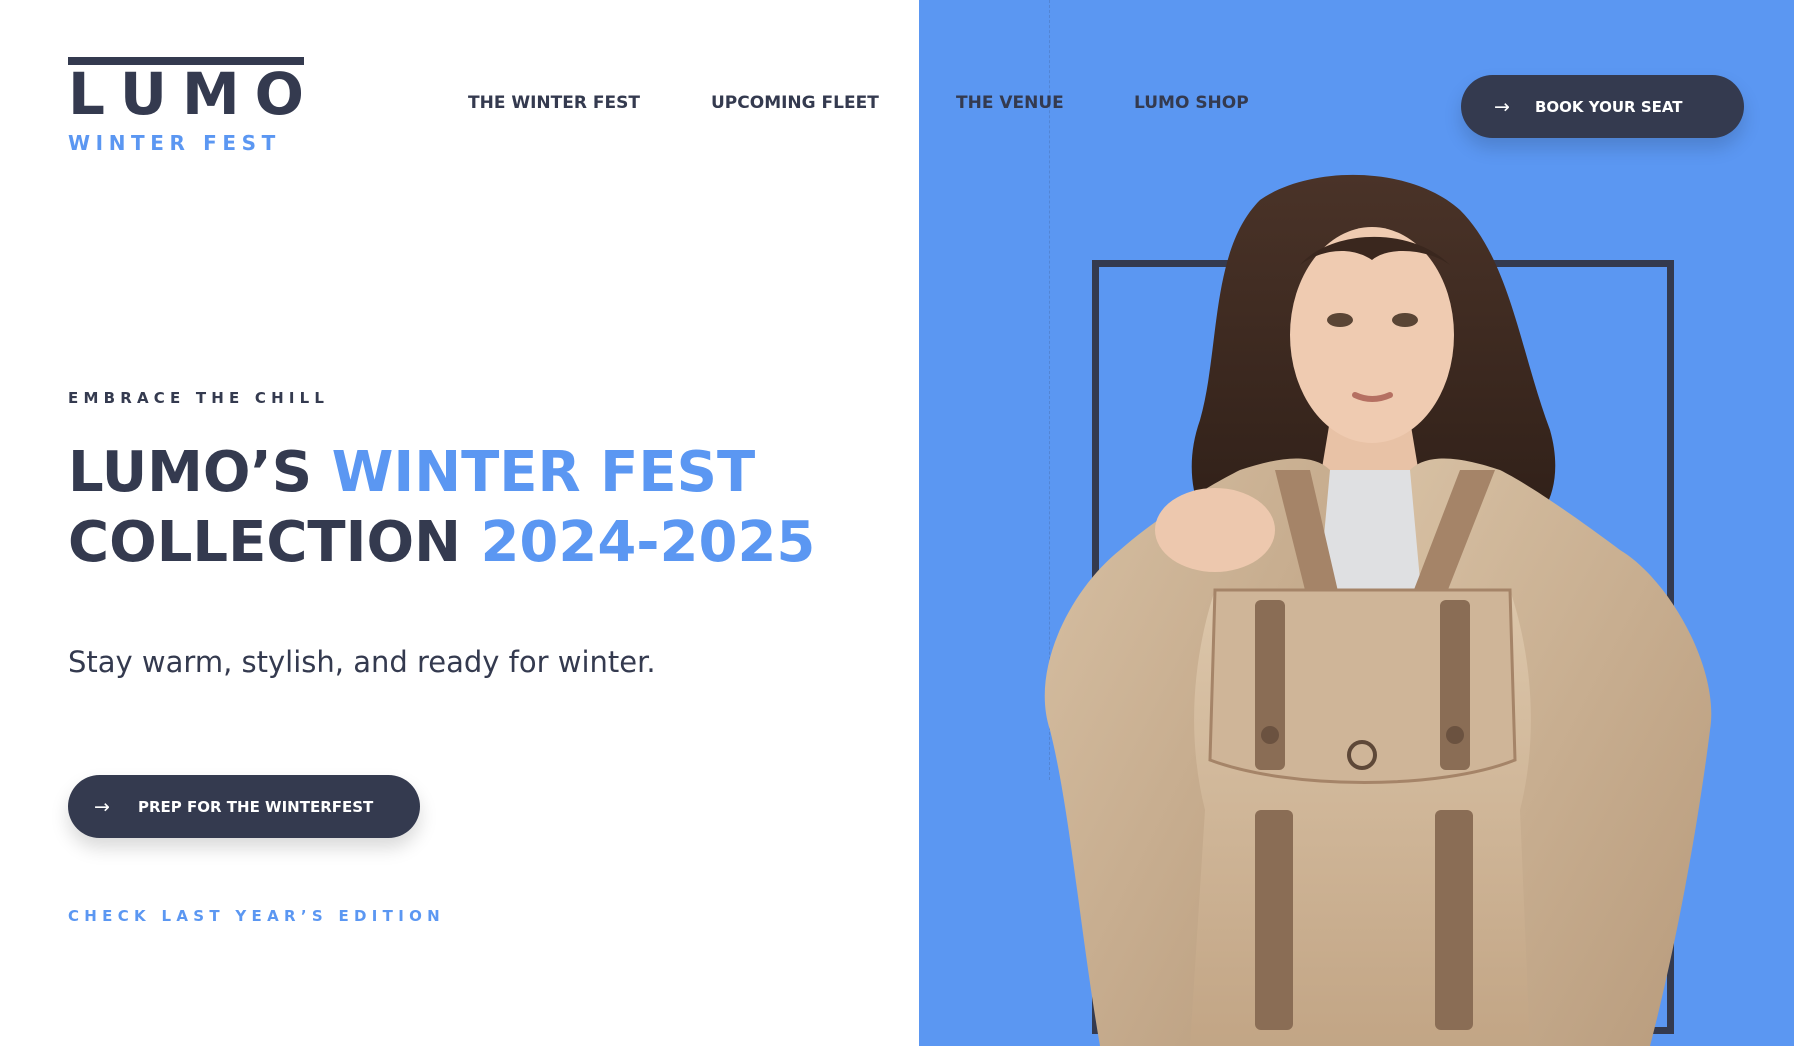 The width and height of the screenshot is (1794, 1046). What do you see at coordinates (274, 542) in the screenshot?
I see `headline-part: COLLECTION` at bounding box center [274, 542].